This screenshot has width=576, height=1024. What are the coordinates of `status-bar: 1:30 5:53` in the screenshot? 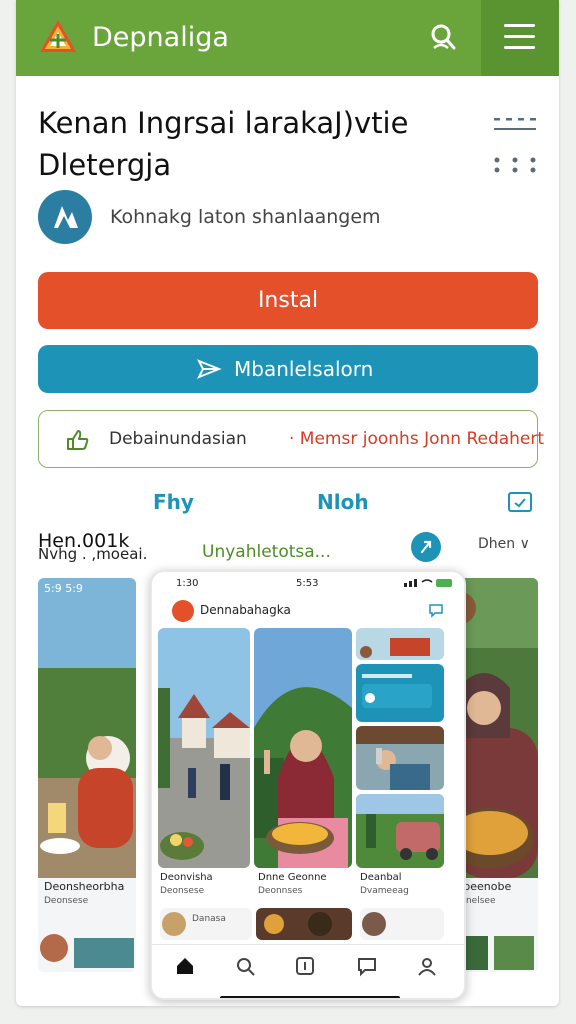 It's located at (308, 582).